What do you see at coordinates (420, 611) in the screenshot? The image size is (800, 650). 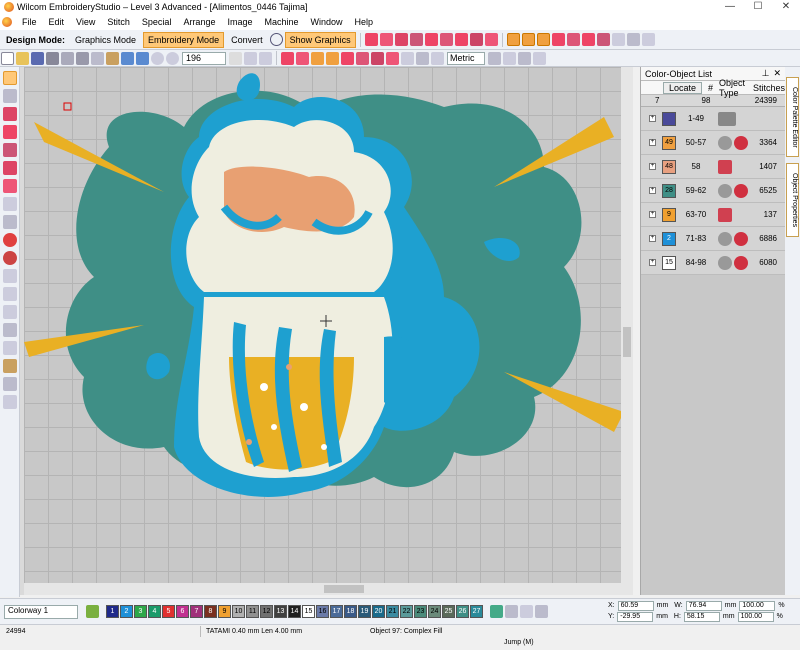 I see `color-chip: 23` at bounding box center [420, 611].